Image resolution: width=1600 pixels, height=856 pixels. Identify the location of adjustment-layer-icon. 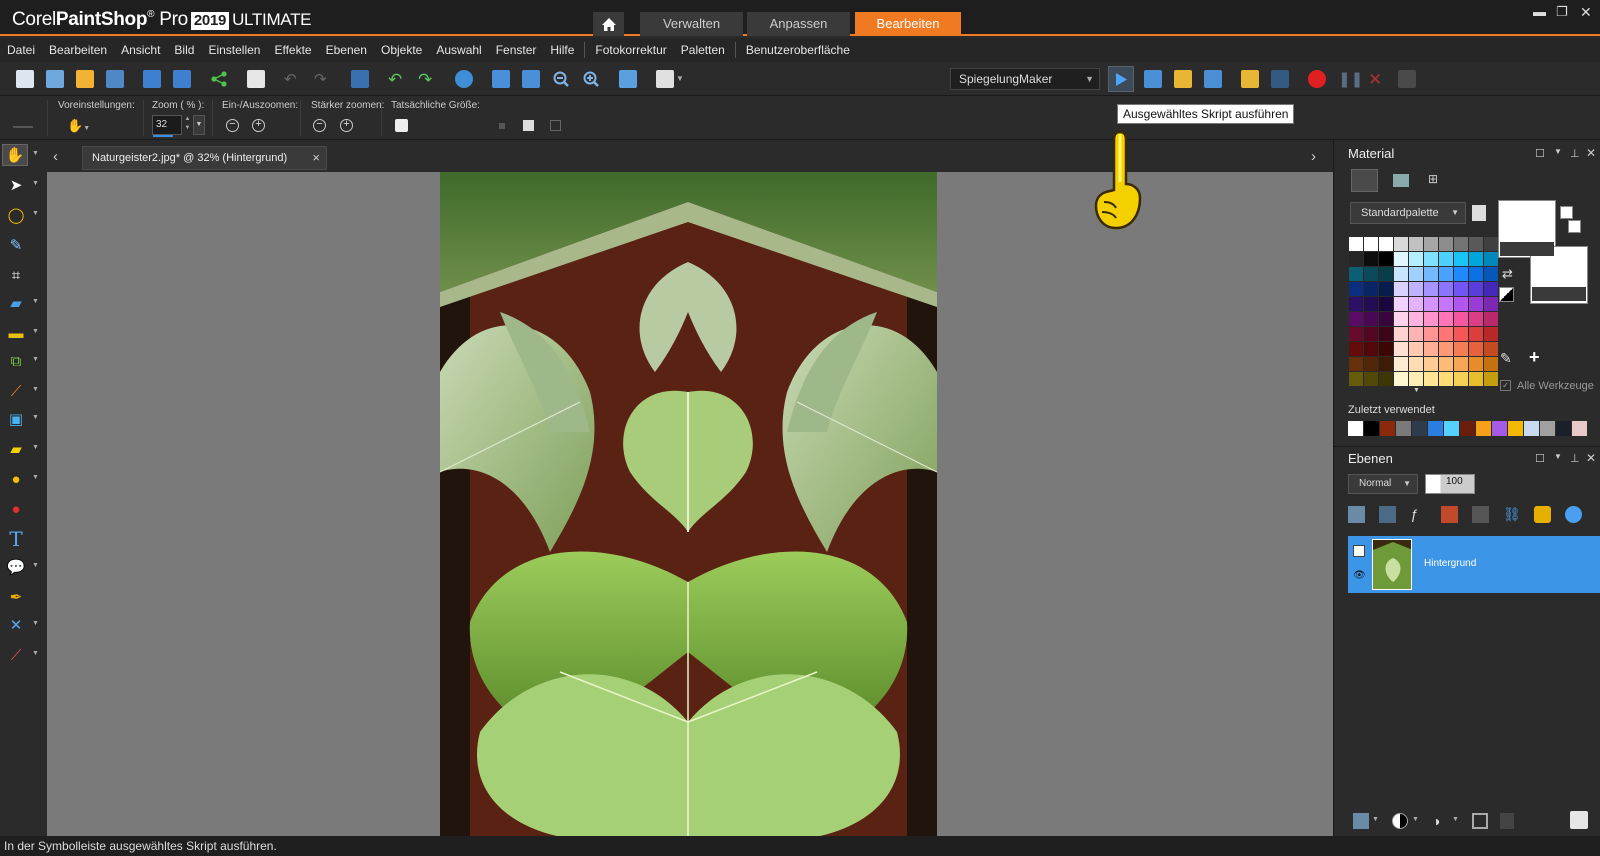
(1400, 821).